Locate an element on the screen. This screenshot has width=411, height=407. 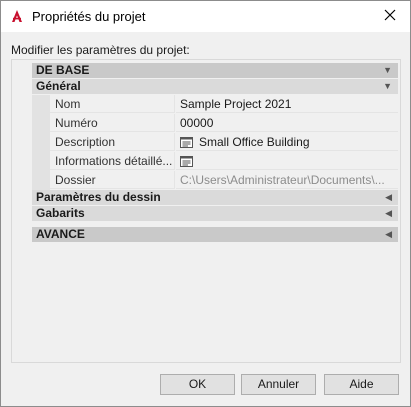
category-advanced-label: AVANCE is located at coordinates (60, 234).